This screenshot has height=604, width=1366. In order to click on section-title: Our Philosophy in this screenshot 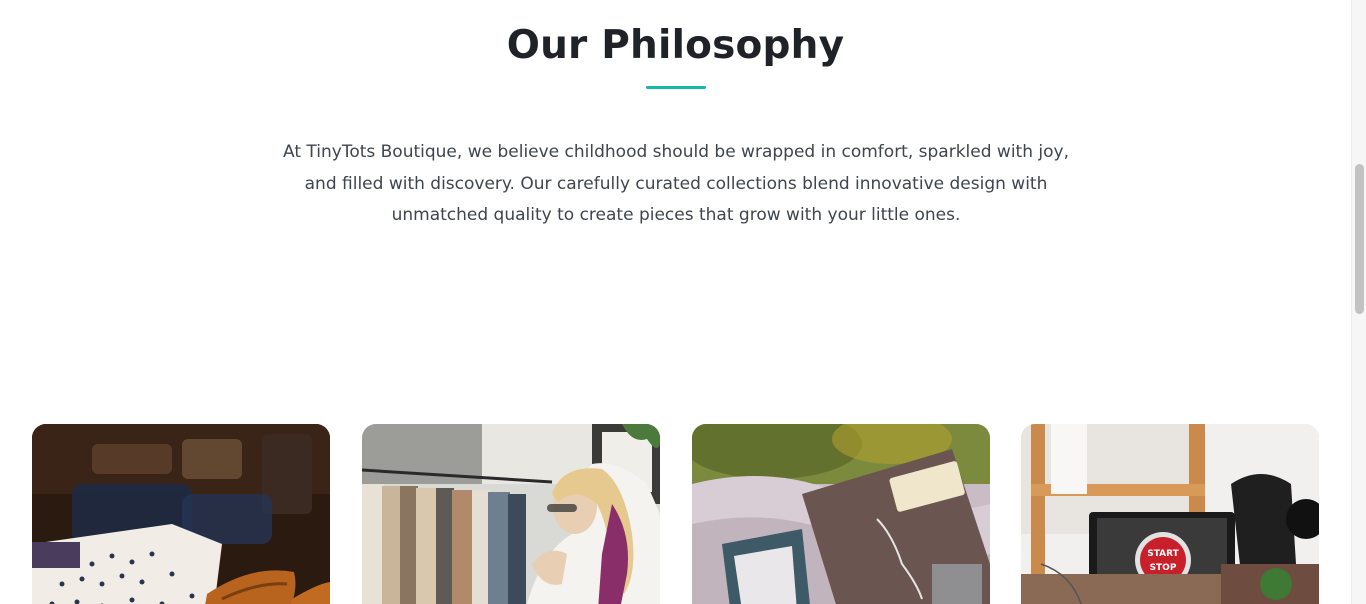, I will do `click(675, 45)`.